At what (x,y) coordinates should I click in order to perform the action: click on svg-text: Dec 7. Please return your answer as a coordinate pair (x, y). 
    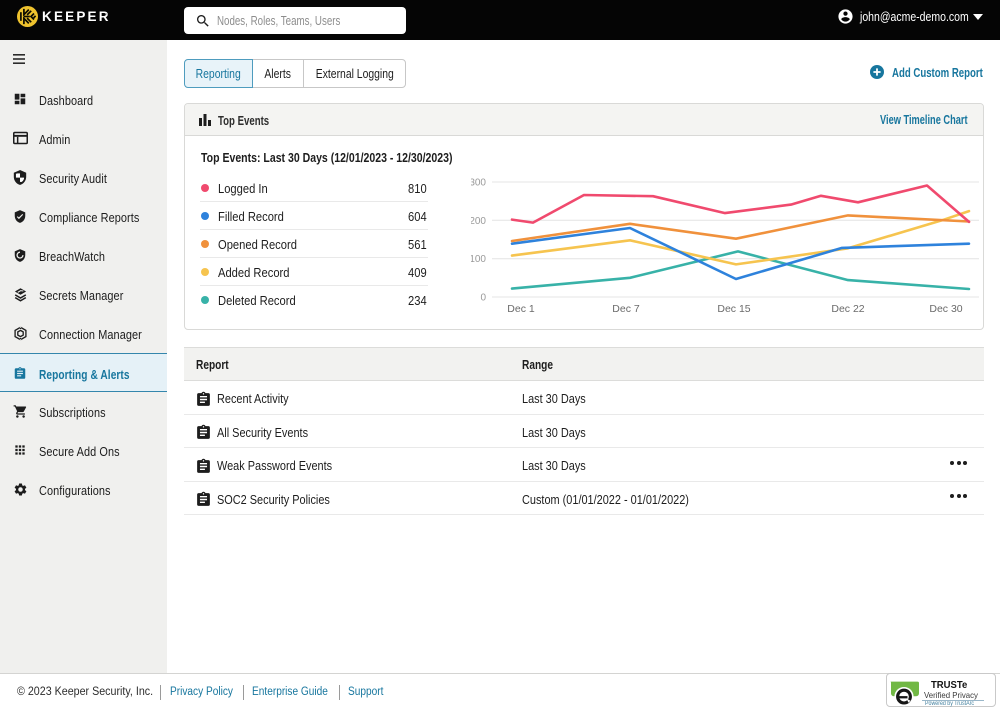
    Looking at the image, I should click on (626, 309).